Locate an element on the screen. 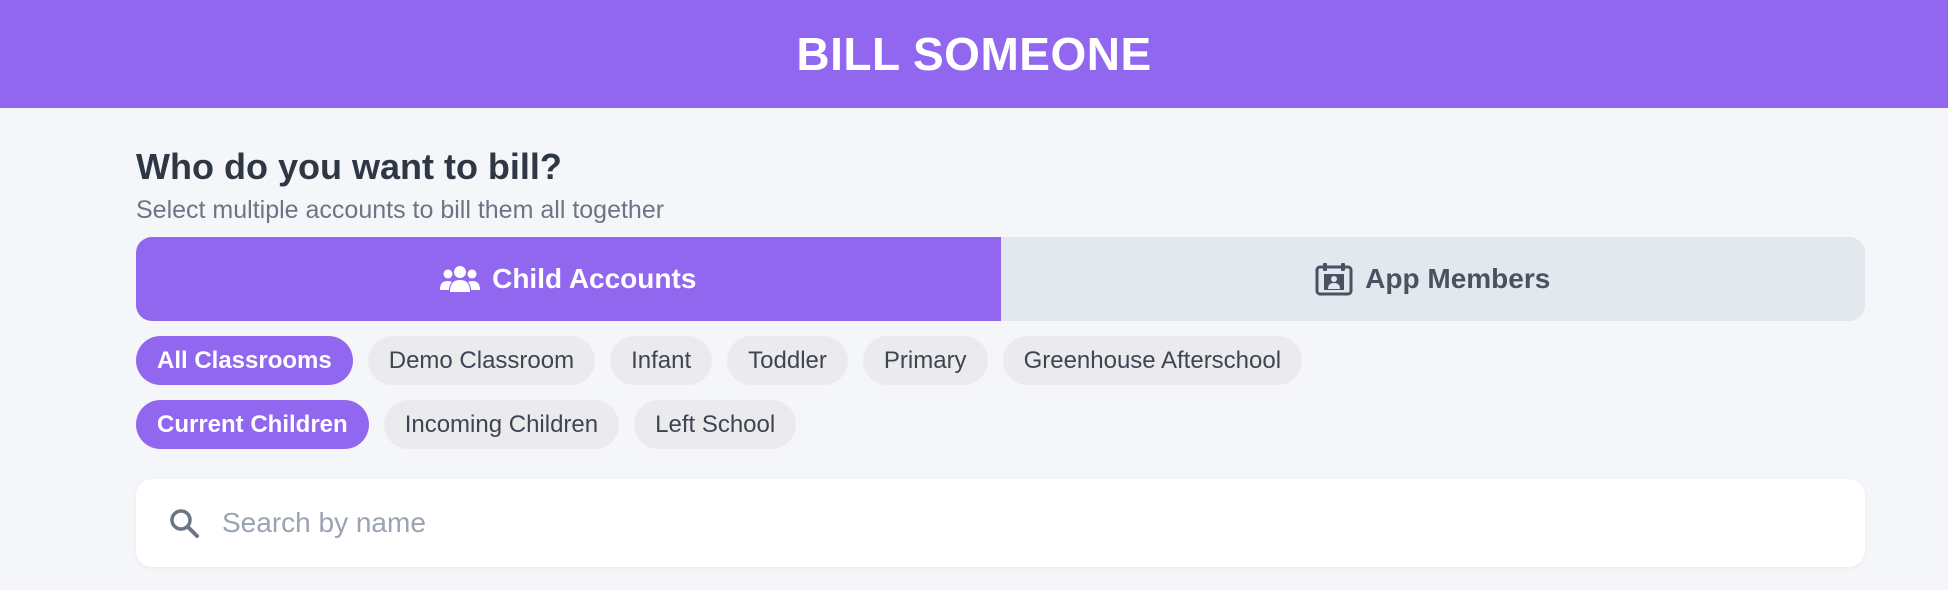 Image resolution: width=1948 pixels, height=590 pixels. app-members-tab: App Members is located at coordinates (1432, 279).